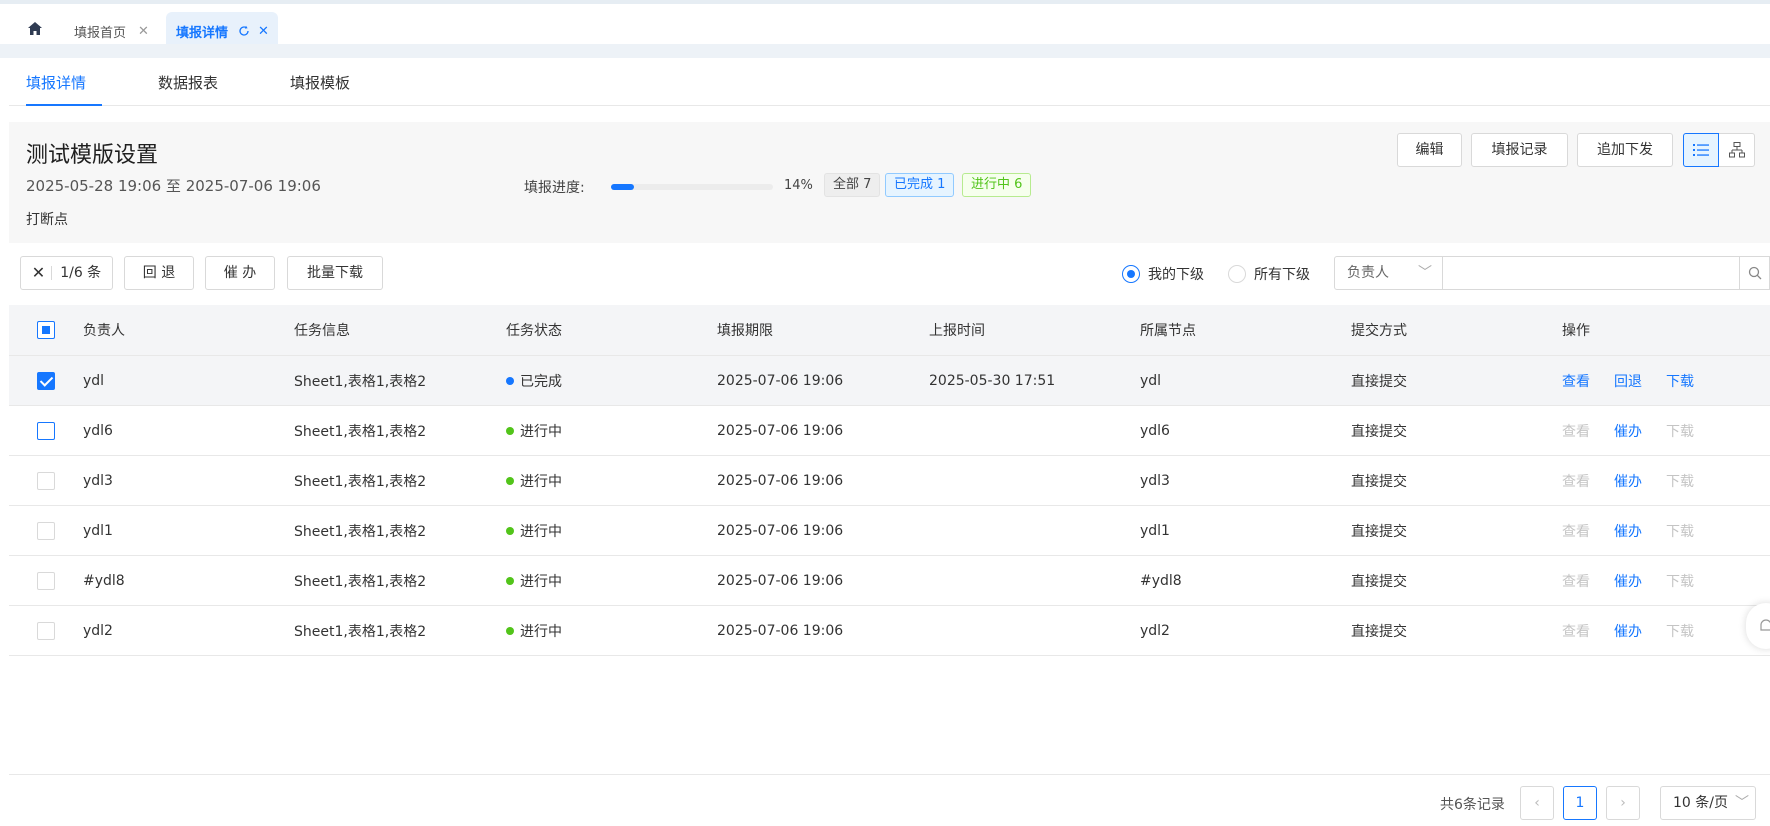  I want to click on list-view-button, so click(1701, 150).